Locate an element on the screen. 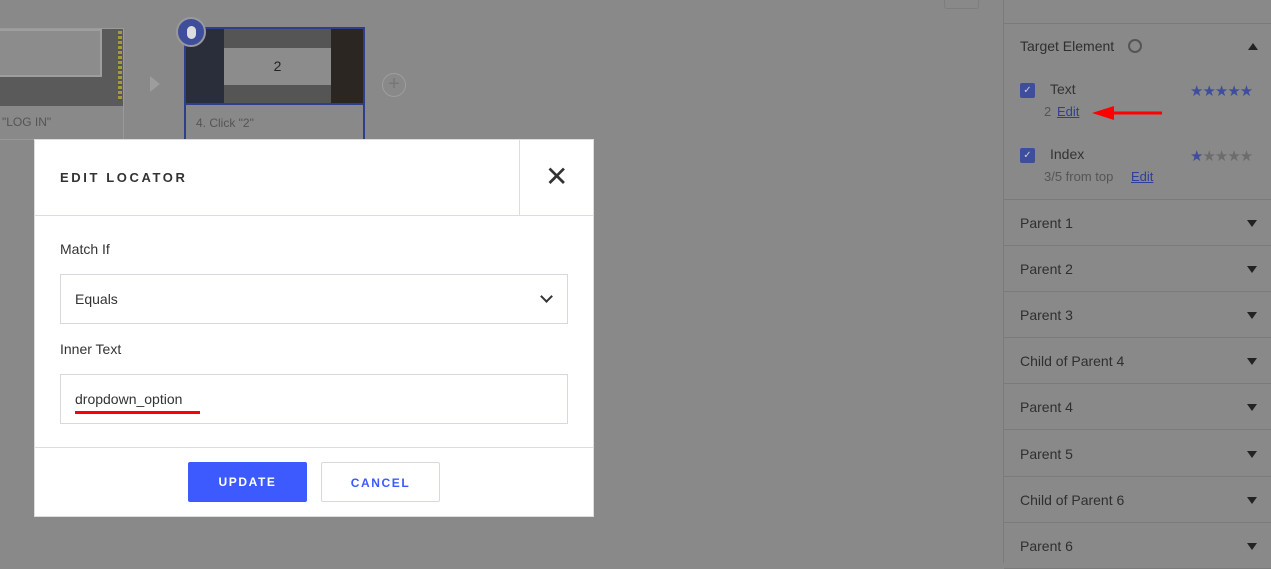 The image size is (1271, 569). step-card-click-2: 2 4. Click "2" is located at coordinates (274, 84).